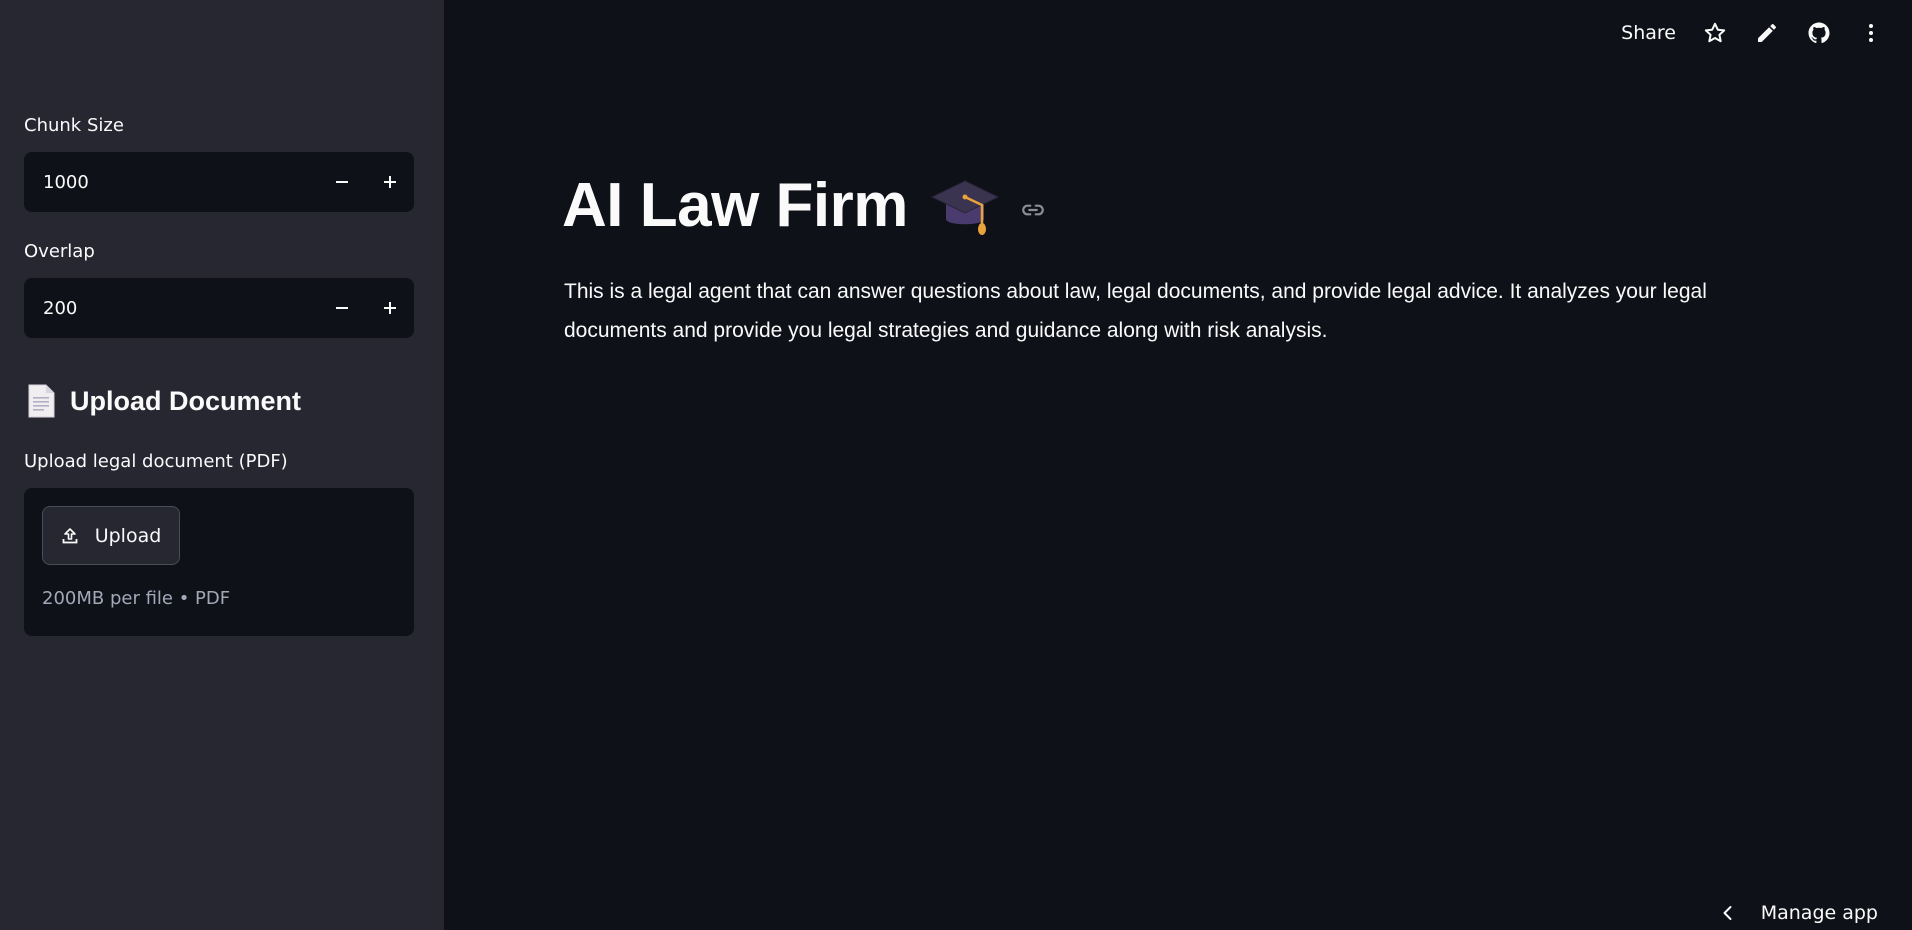 The height and width of the screenshot is (930, 1912). I want to click on star-icon, so click(1715, 33).